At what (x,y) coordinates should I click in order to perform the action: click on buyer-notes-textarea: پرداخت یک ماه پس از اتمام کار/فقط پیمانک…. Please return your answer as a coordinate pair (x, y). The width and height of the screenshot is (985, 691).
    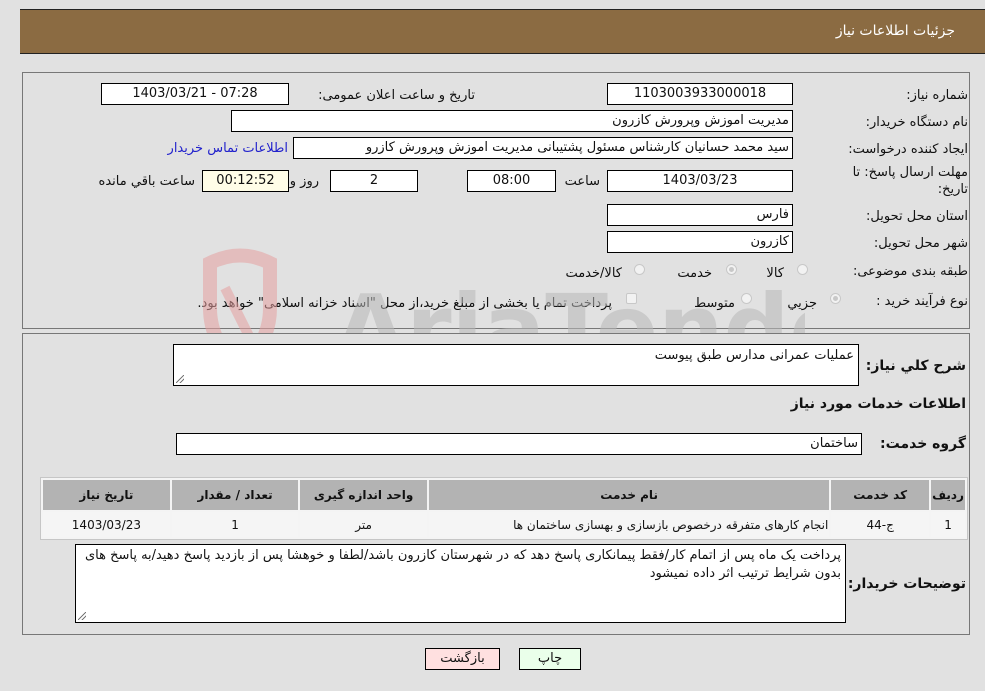
    Looking at the image, I should click on (460, 583).